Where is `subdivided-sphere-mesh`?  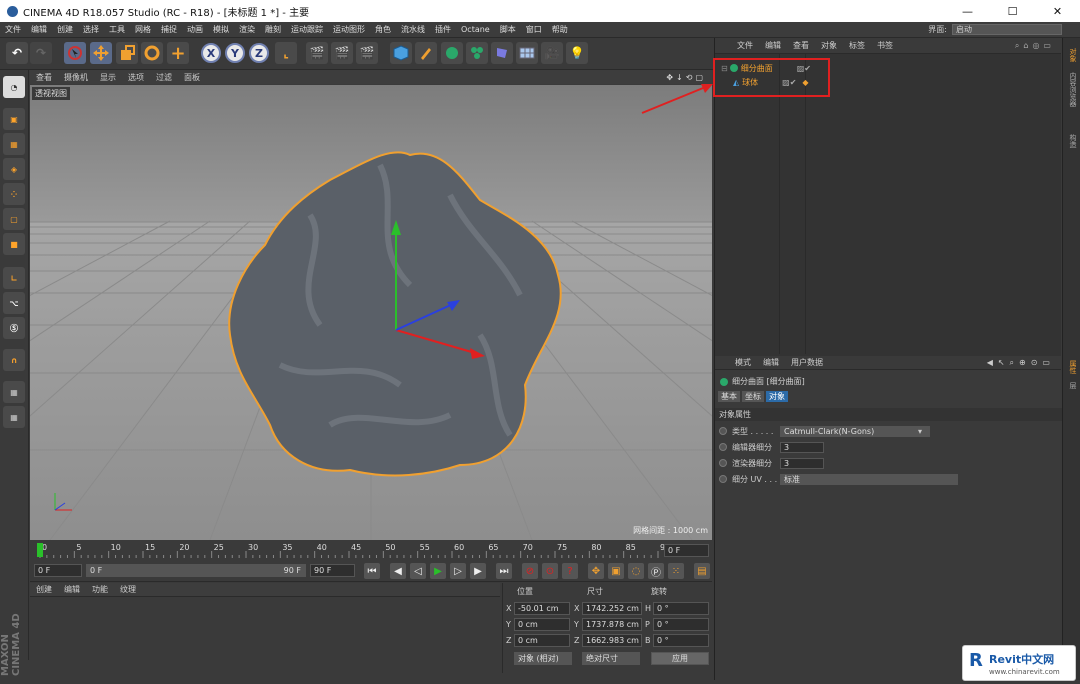
subdivided-sphere-mesh is located at coordinates (395, 314).